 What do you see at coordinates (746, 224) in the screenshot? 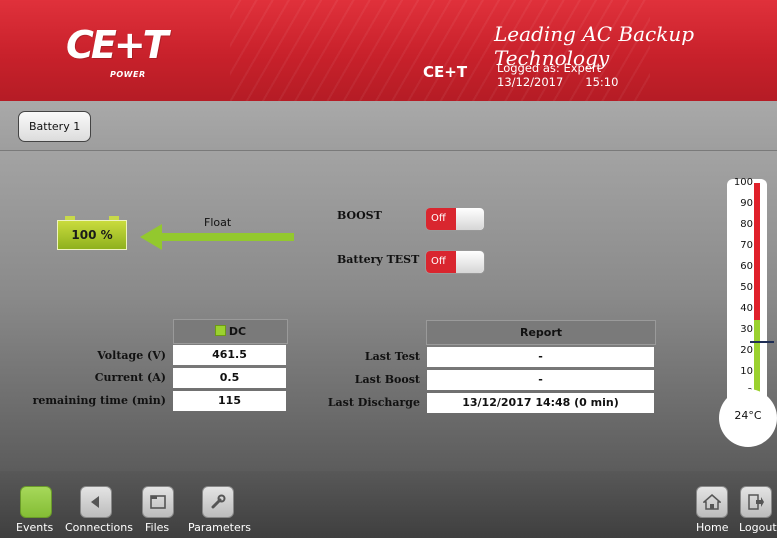
I see `thermometer-tick: 80` at bounding box center [746, 224].